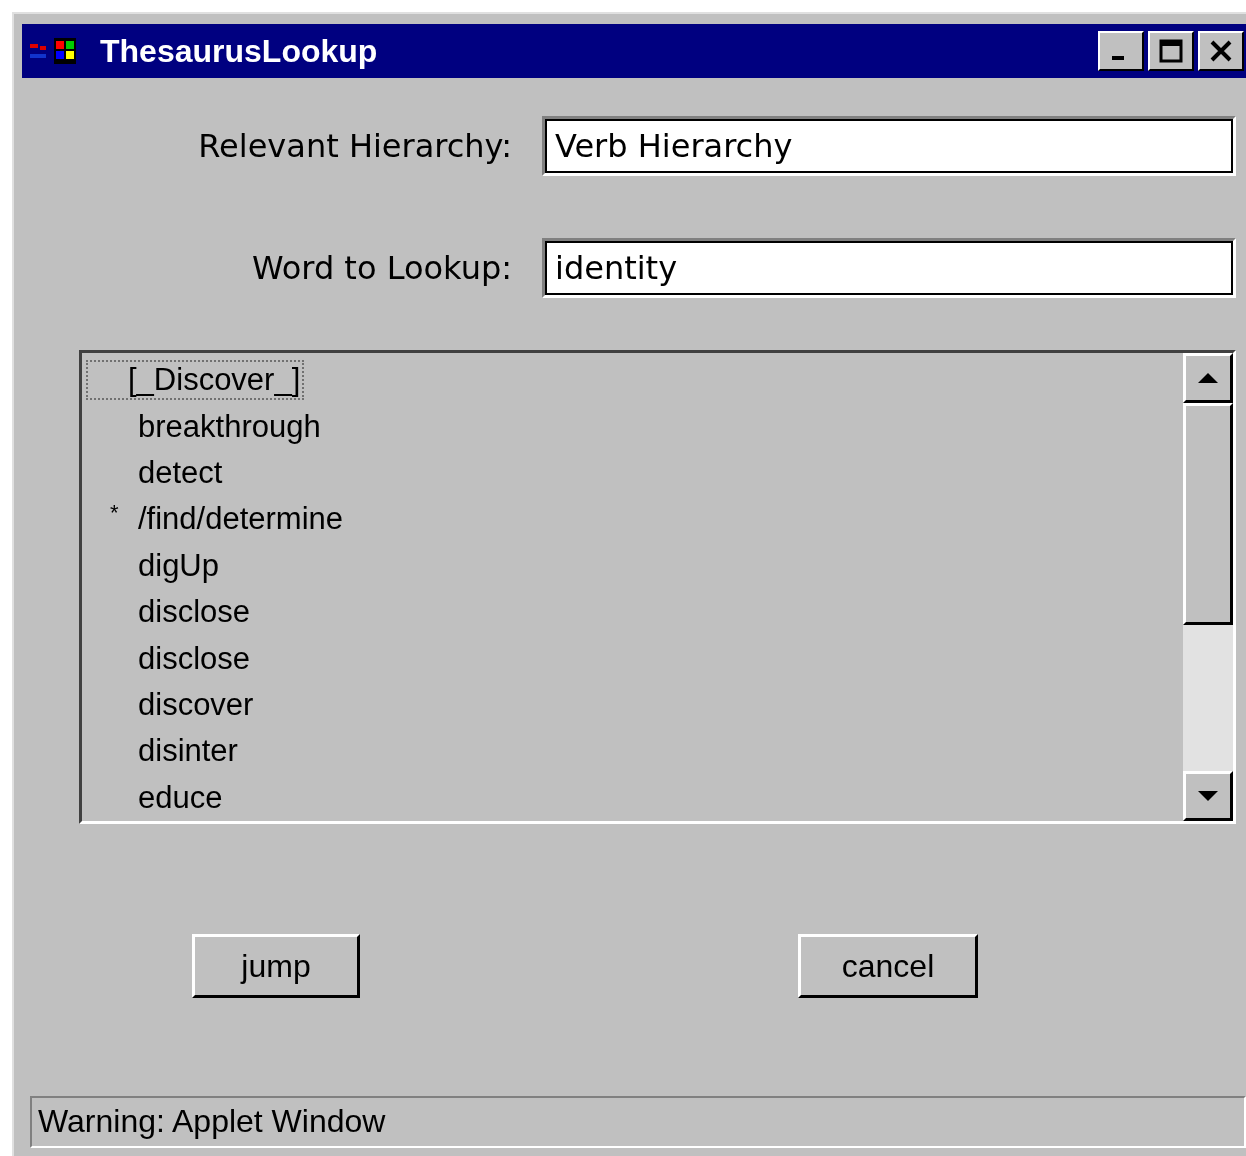  Describe the element at coordinates (354, 146) in the screenshot. I see `field-label: Relevant Hierarchy:` at that location.